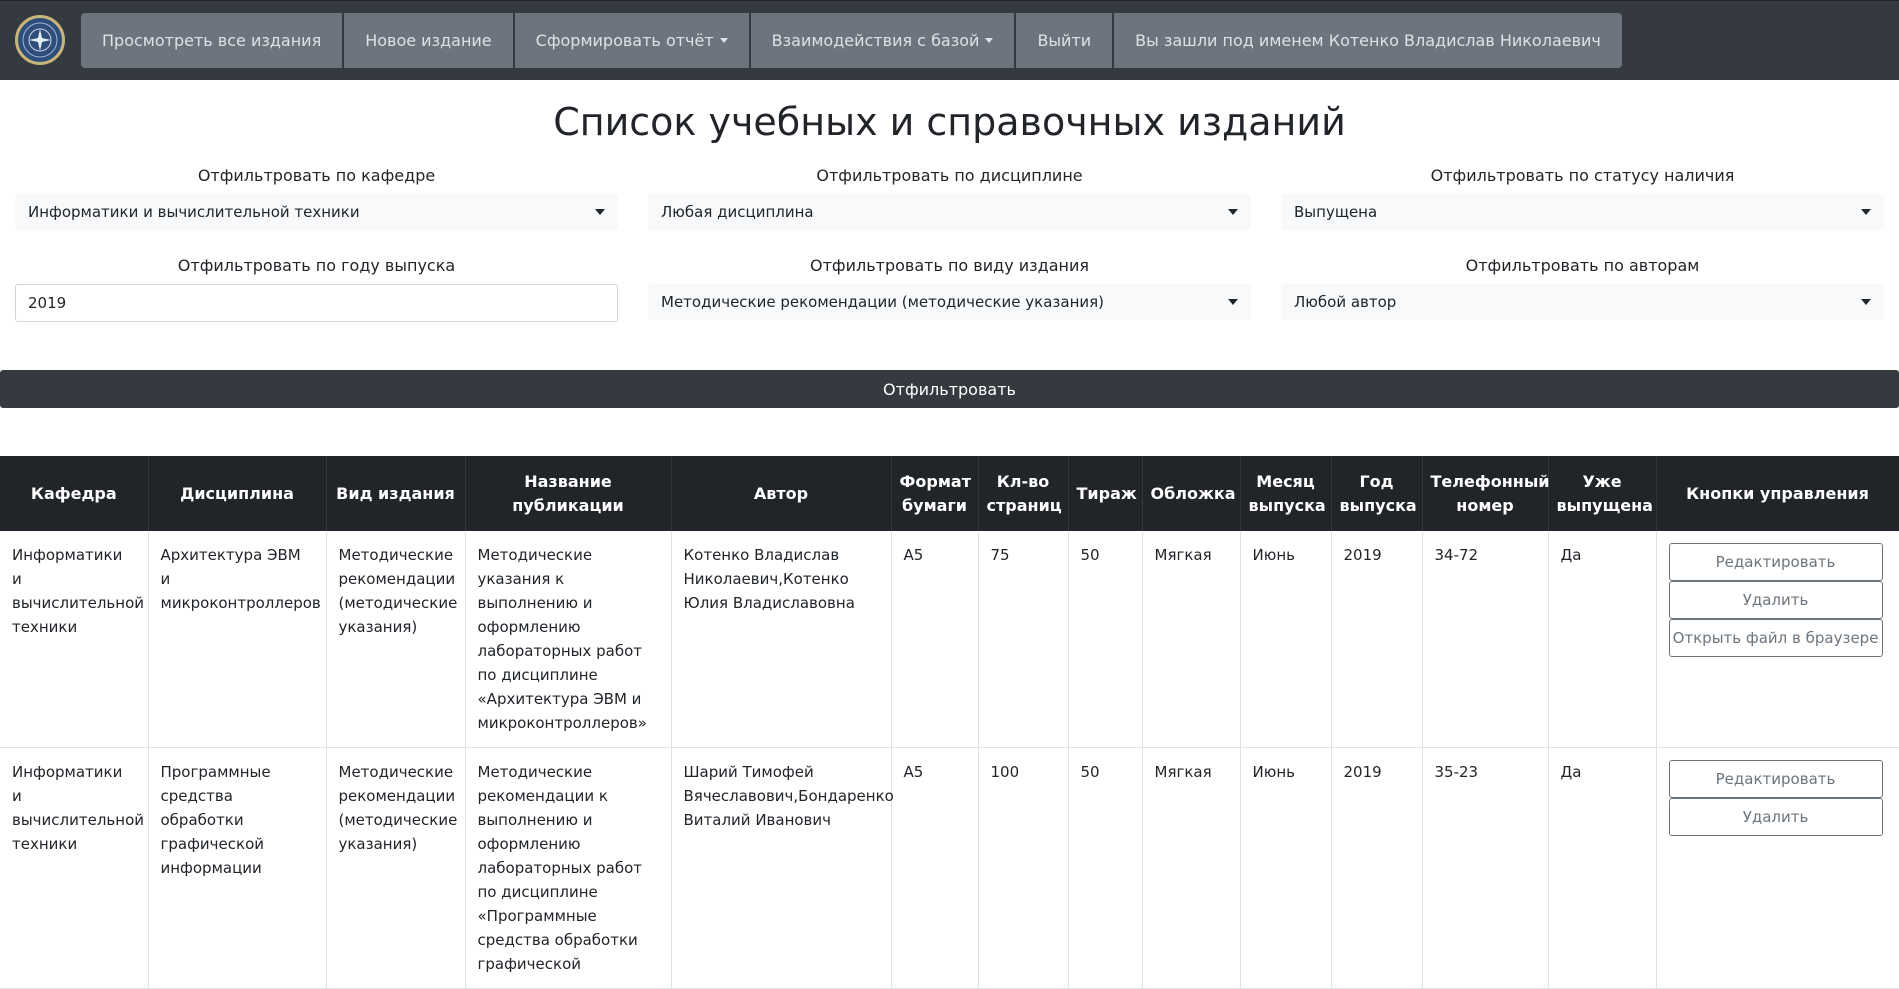 The image size is (1899, 989). Describe the element at coordinates (316, 175) in the screenshot. I see `filter-department-label: Отфильтровать по кафедре` at that location.